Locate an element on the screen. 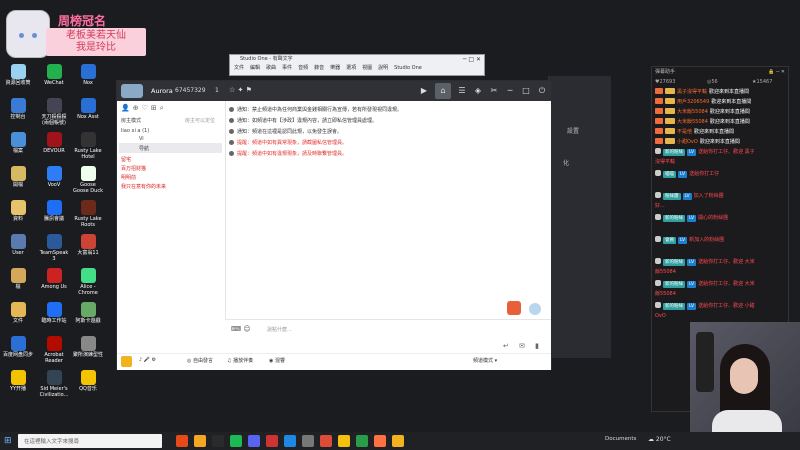 The height and width of the screenshot is (450, 800). desktop-icon: WeChat is located at coordinates (54, 75).